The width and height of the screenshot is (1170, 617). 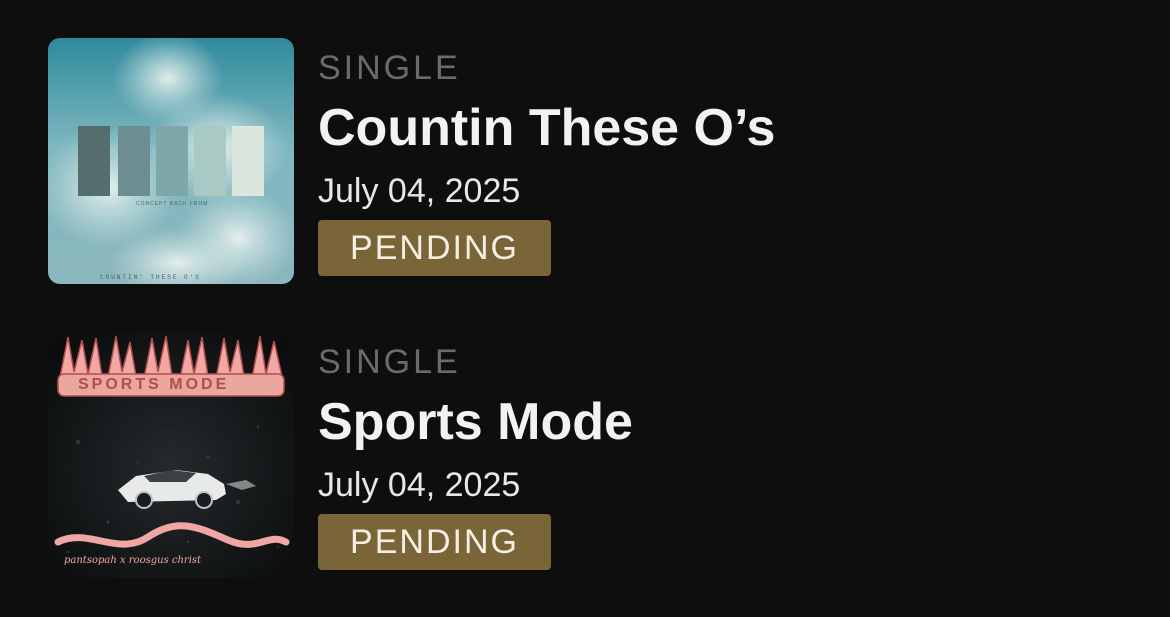 What do you see at coordinates (171, 455) in the screenshot?
I see `album-cover-sports-car-icon: SPORTS MODE pantsopah x roosgus christ` at bounding box center [171, 455].